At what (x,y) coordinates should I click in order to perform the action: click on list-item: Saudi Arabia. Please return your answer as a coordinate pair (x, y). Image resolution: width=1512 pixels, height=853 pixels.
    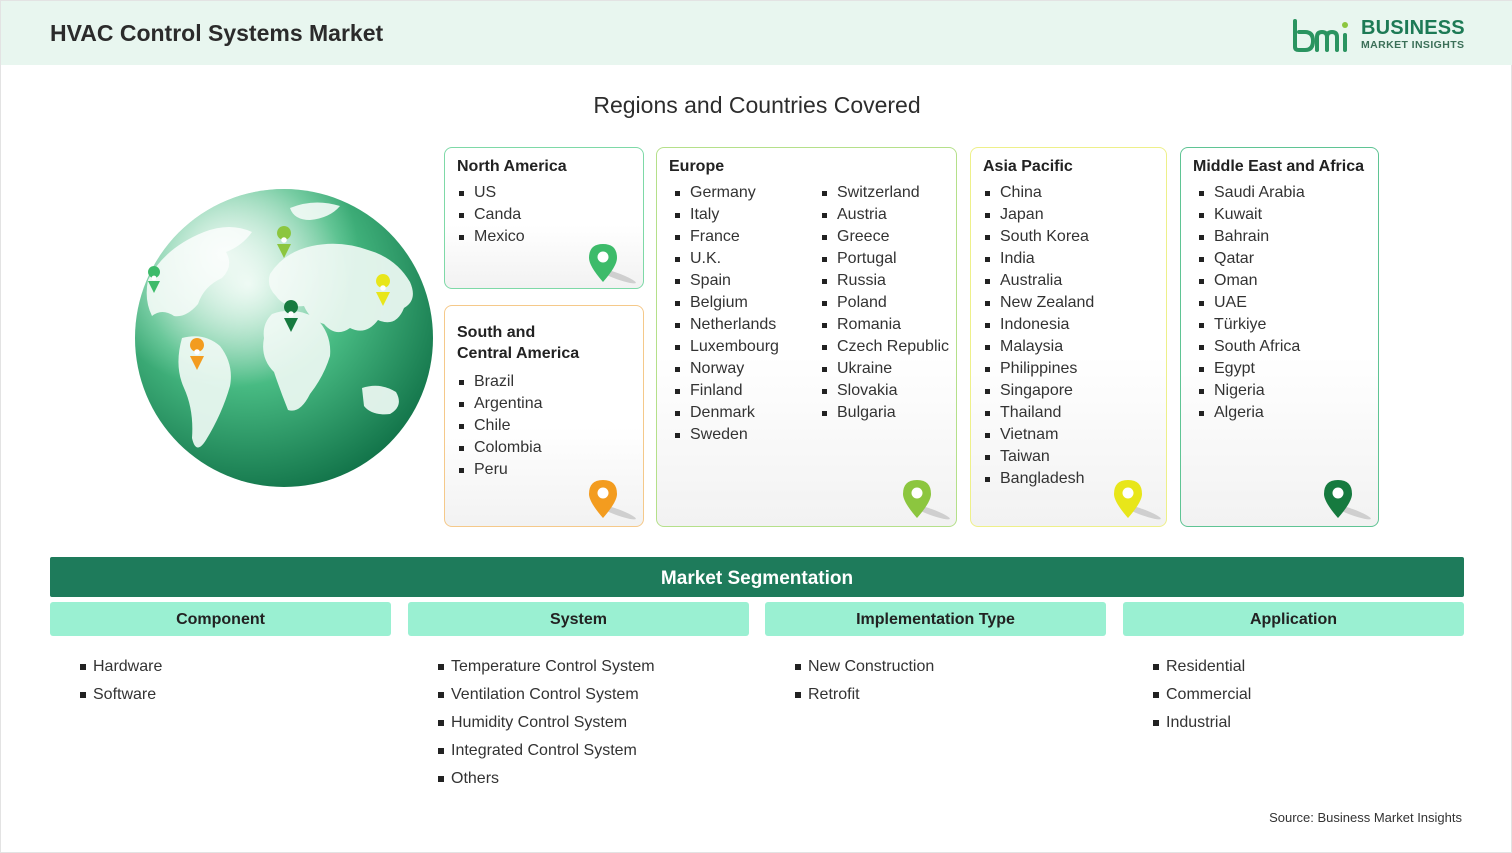
    Looking at the image, I should click on (1251, 193).